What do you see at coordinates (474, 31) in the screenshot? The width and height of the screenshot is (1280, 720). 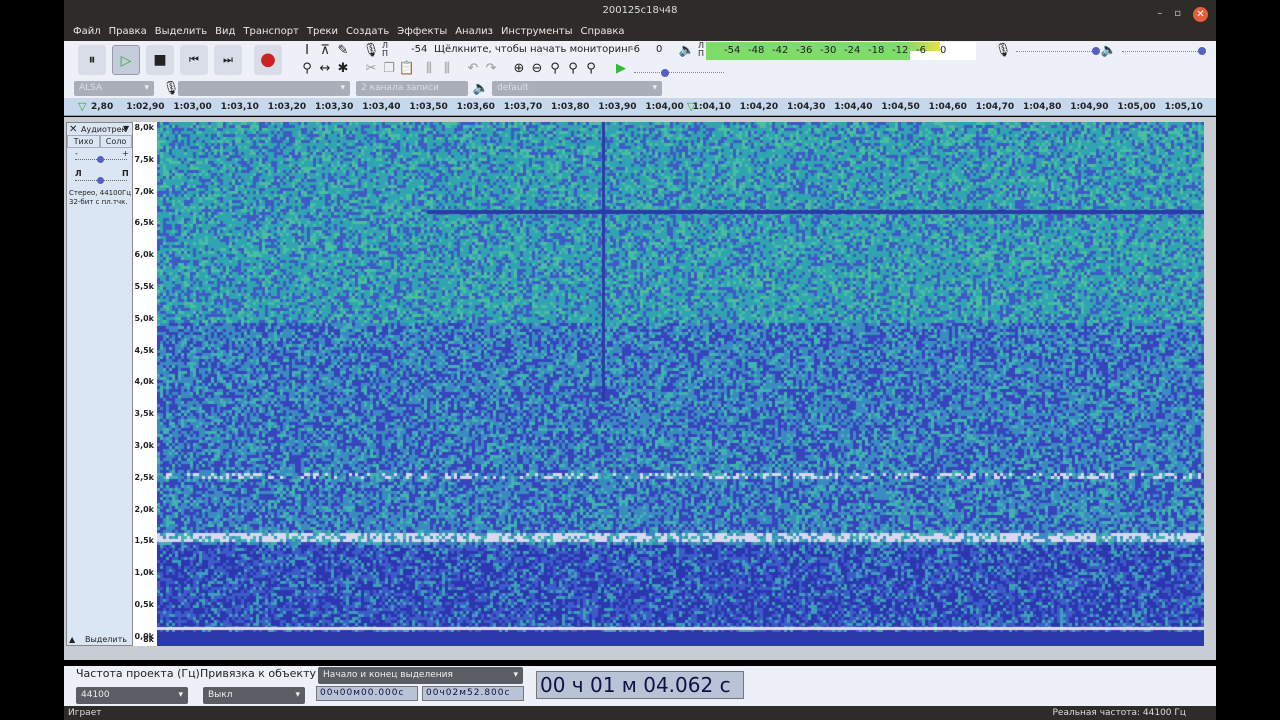 I see `menu-item: Анализ` at bounding box center [474, 31].